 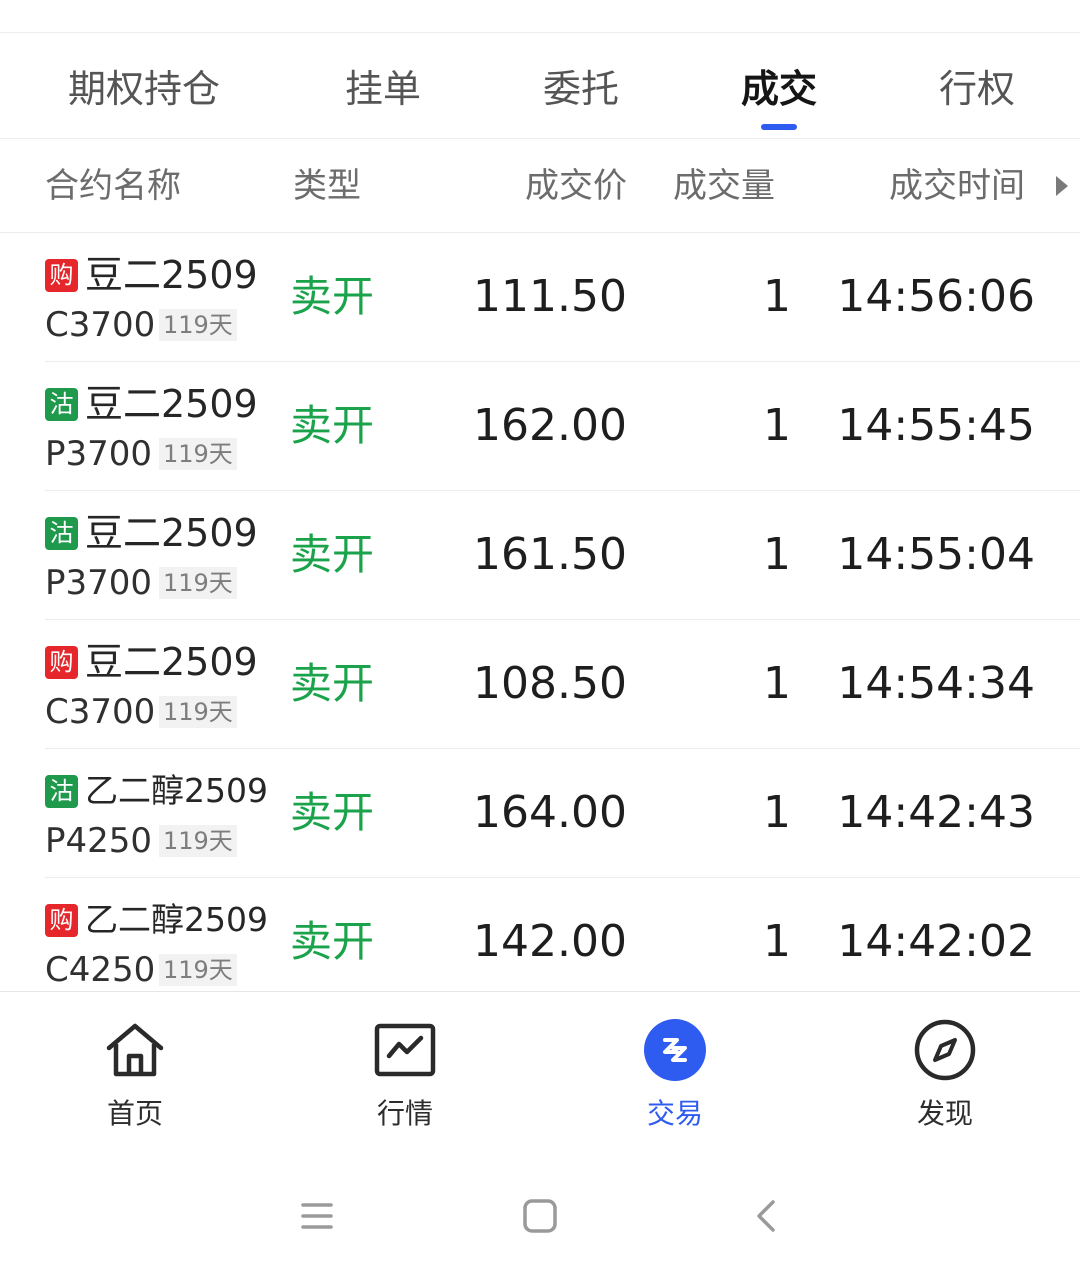 What do you see at coordinates (550, 296) in the screenshot?
I see `trade-price: 111.50` at bounding box center [550, 296].